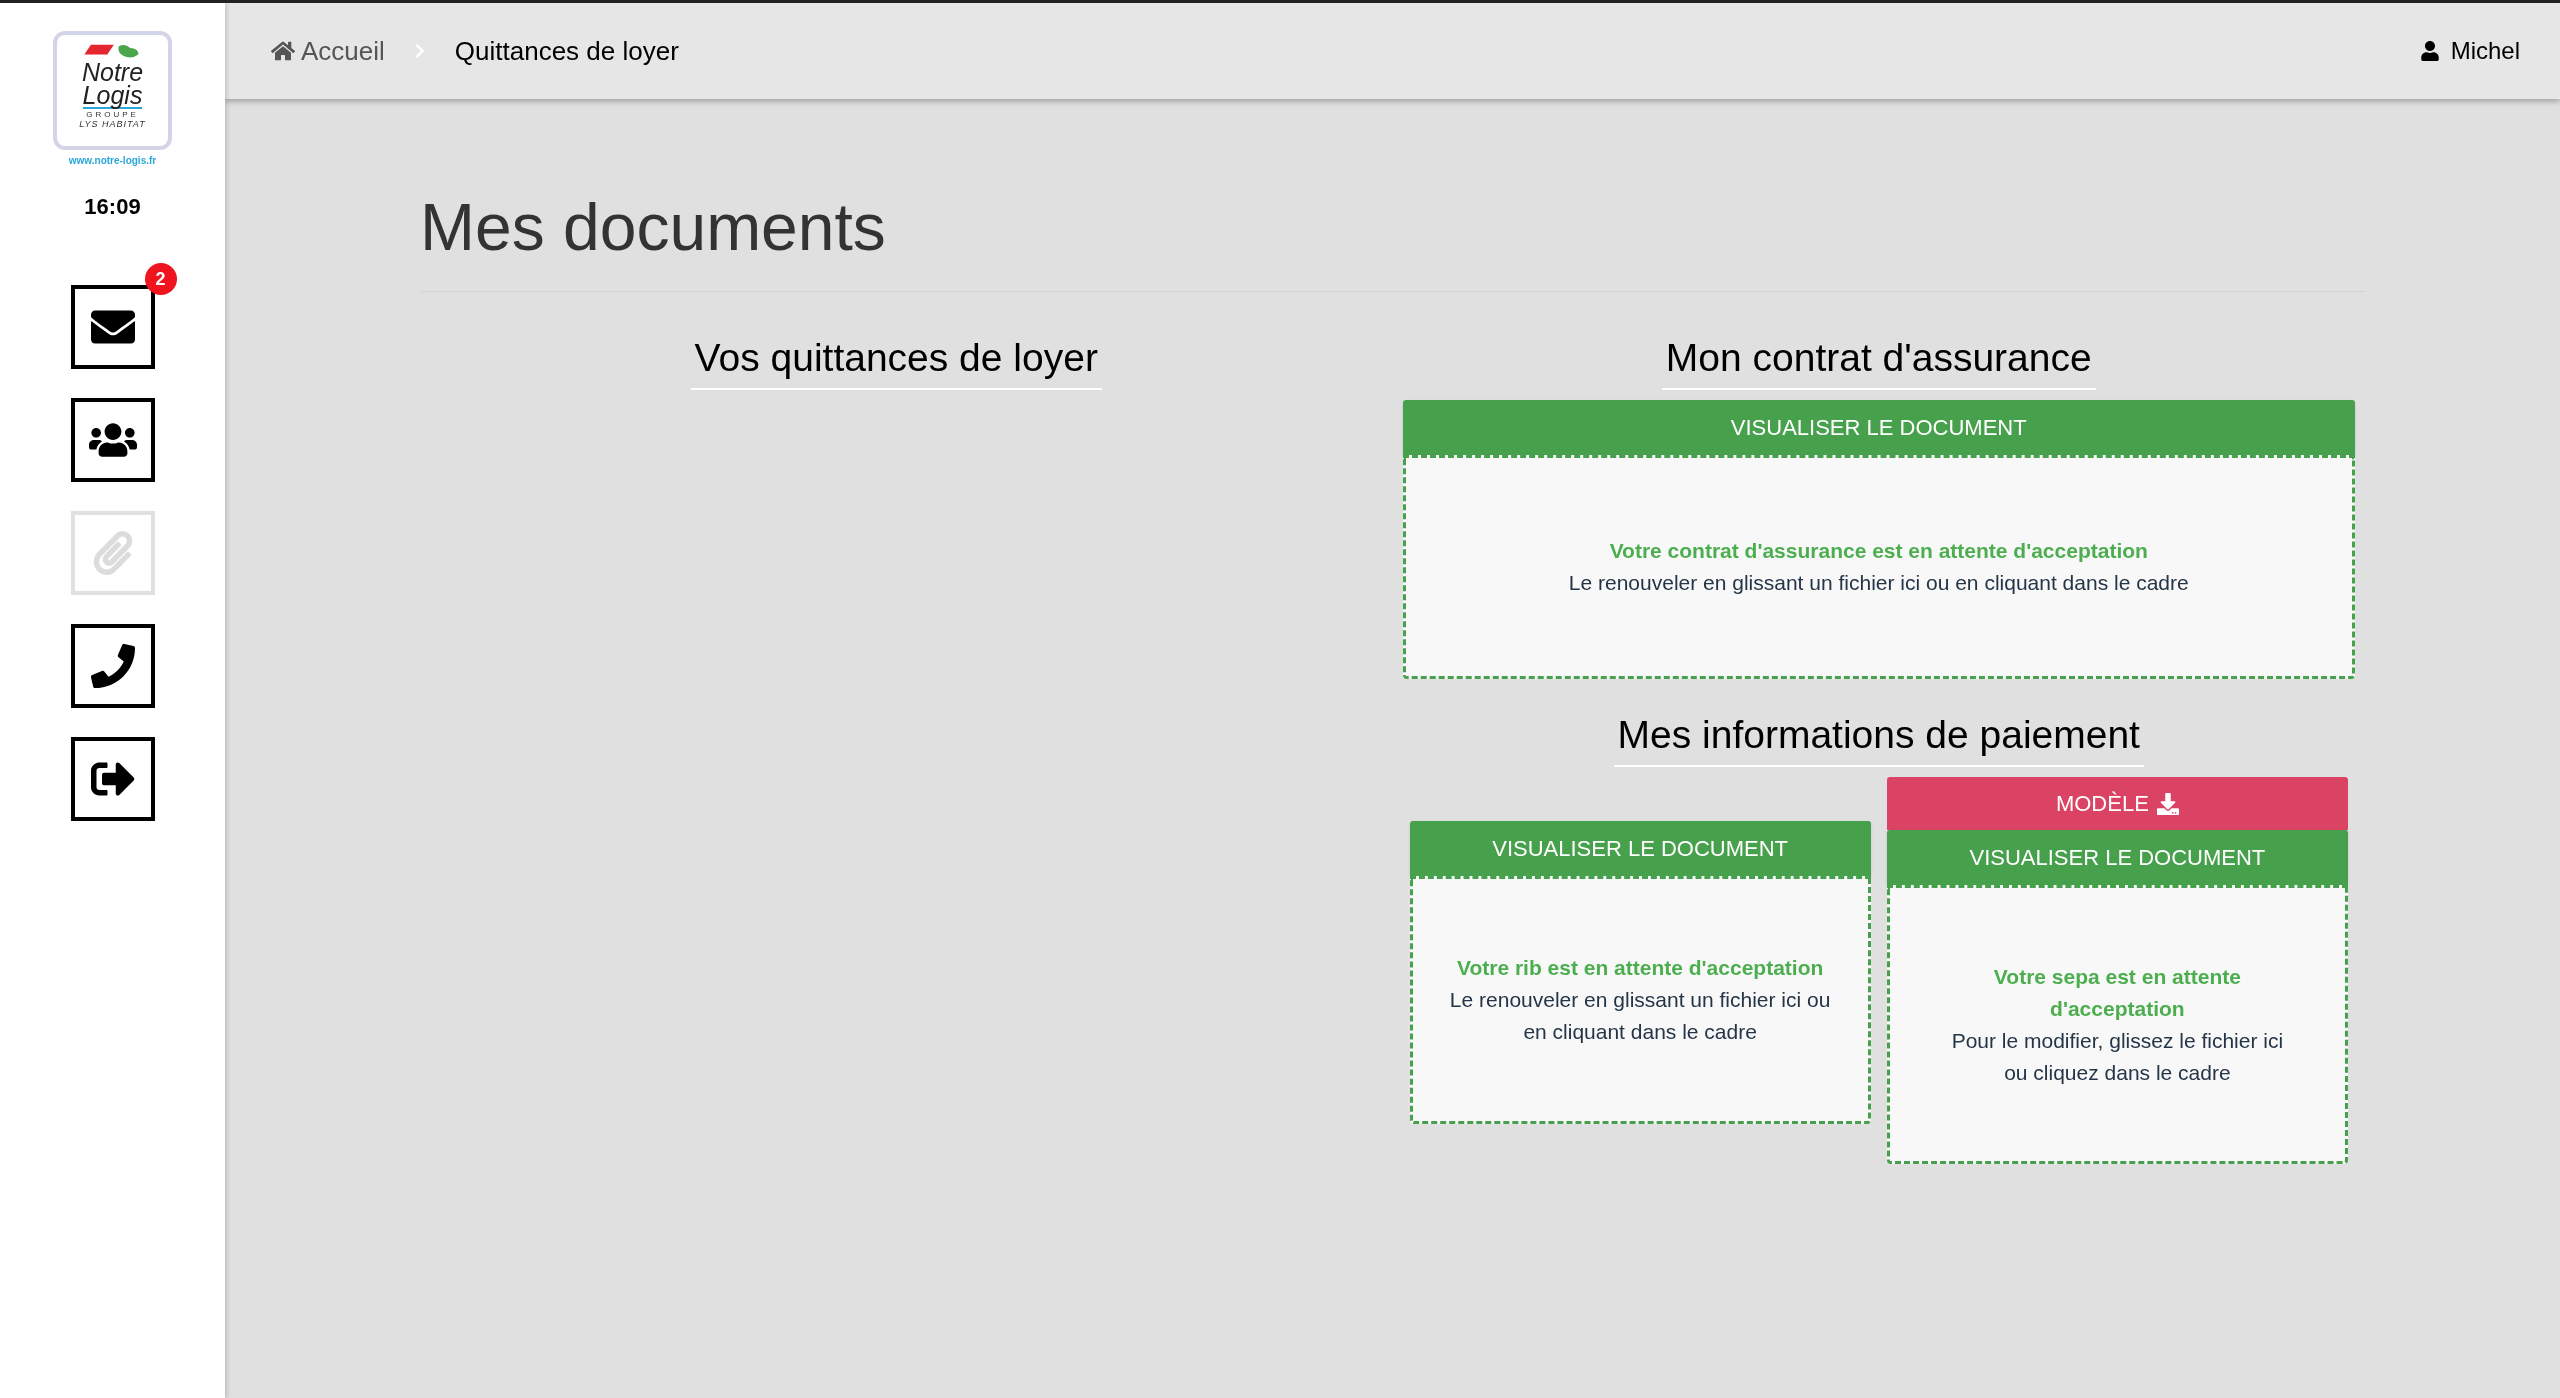 The height and width of the screenshot is (1398, 2560). What do you see at coordinates (160, 279) in the screenshot?
I see `notification-badge: 2` at bounding box center [160, 279].